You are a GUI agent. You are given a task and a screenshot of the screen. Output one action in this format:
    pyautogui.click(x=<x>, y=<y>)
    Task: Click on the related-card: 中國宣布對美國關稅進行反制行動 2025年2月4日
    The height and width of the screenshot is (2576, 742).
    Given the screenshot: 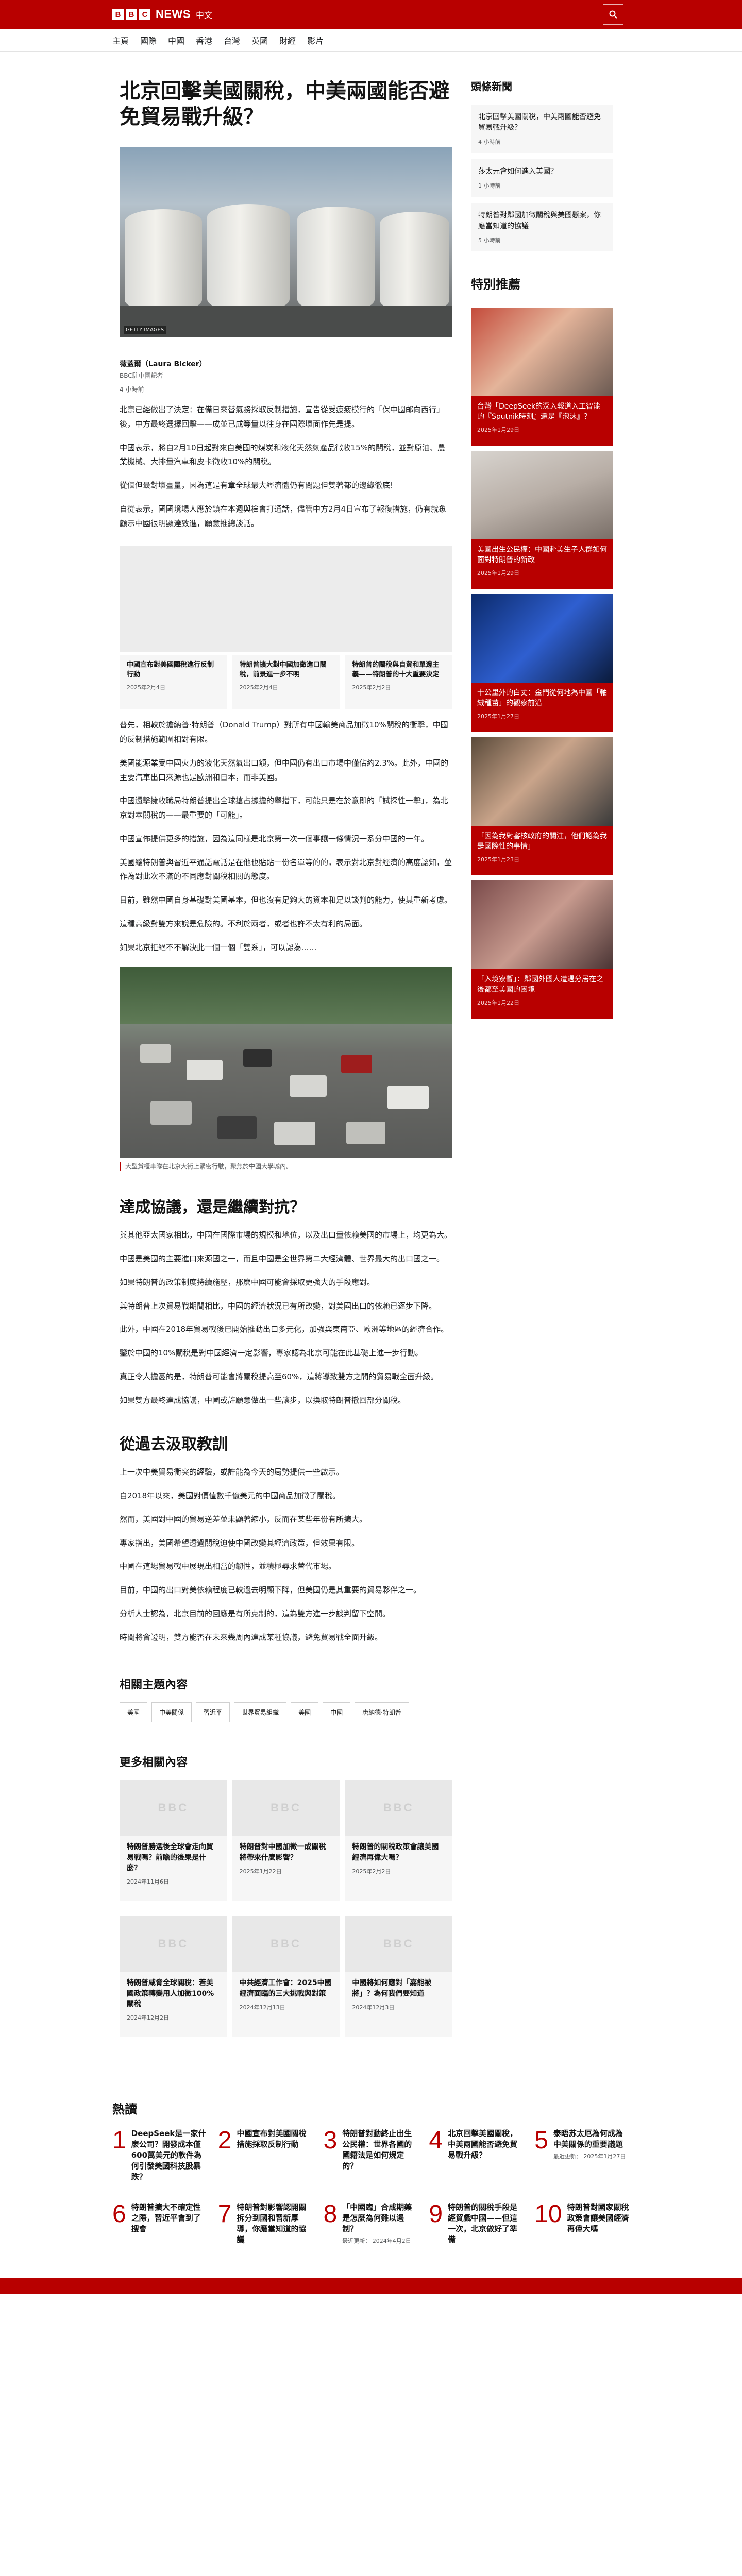 What is the action you would take?
    pyautogui.click(x=173, y=682)
    